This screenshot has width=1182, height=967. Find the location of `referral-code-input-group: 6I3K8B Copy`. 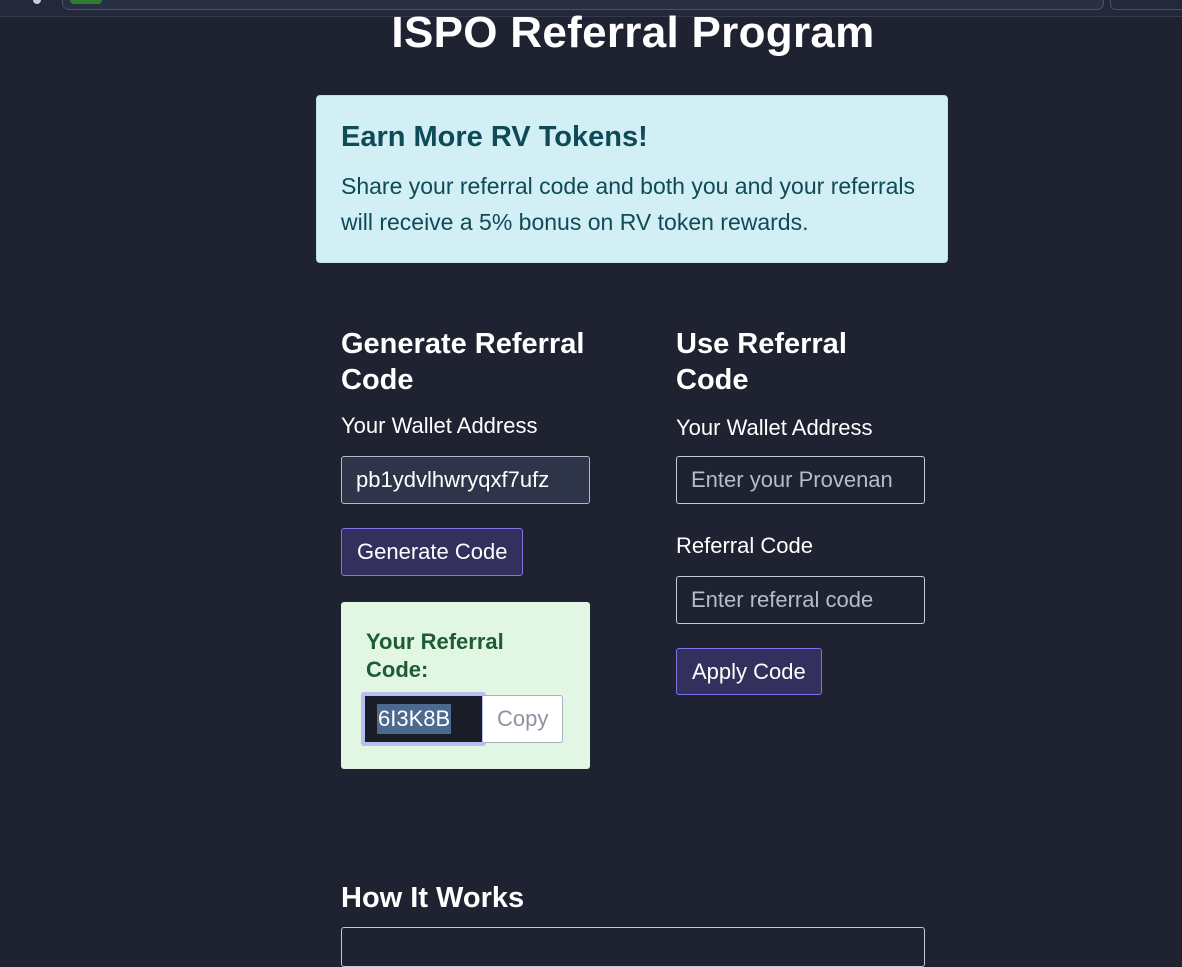

referral-code-input-group: 6I3K8B Copy is located at coordinates (462, 719).